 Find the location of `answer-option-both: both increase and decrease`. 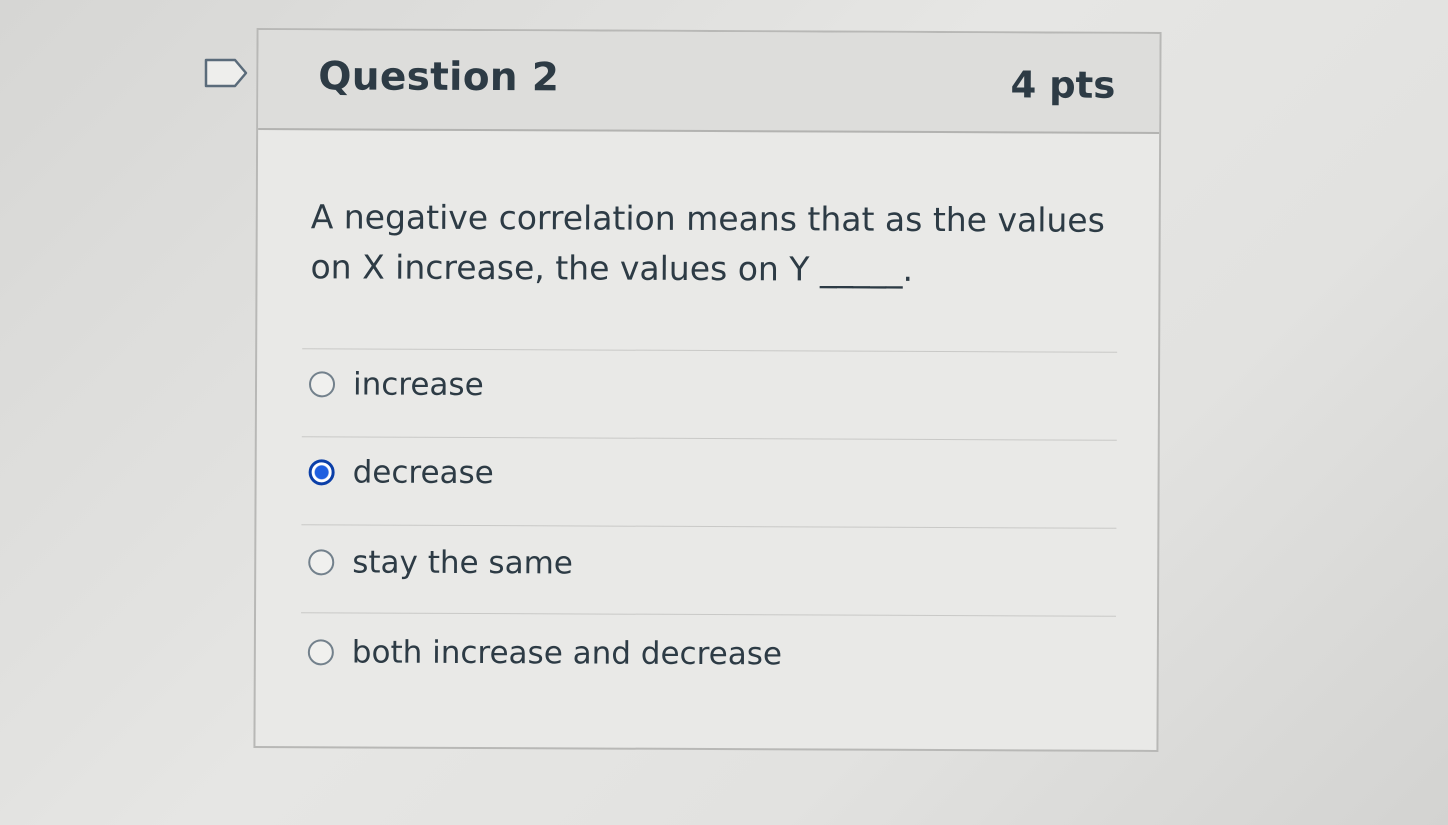

answer-option-both: both increase and decrease is located at coordinates (545, 653).